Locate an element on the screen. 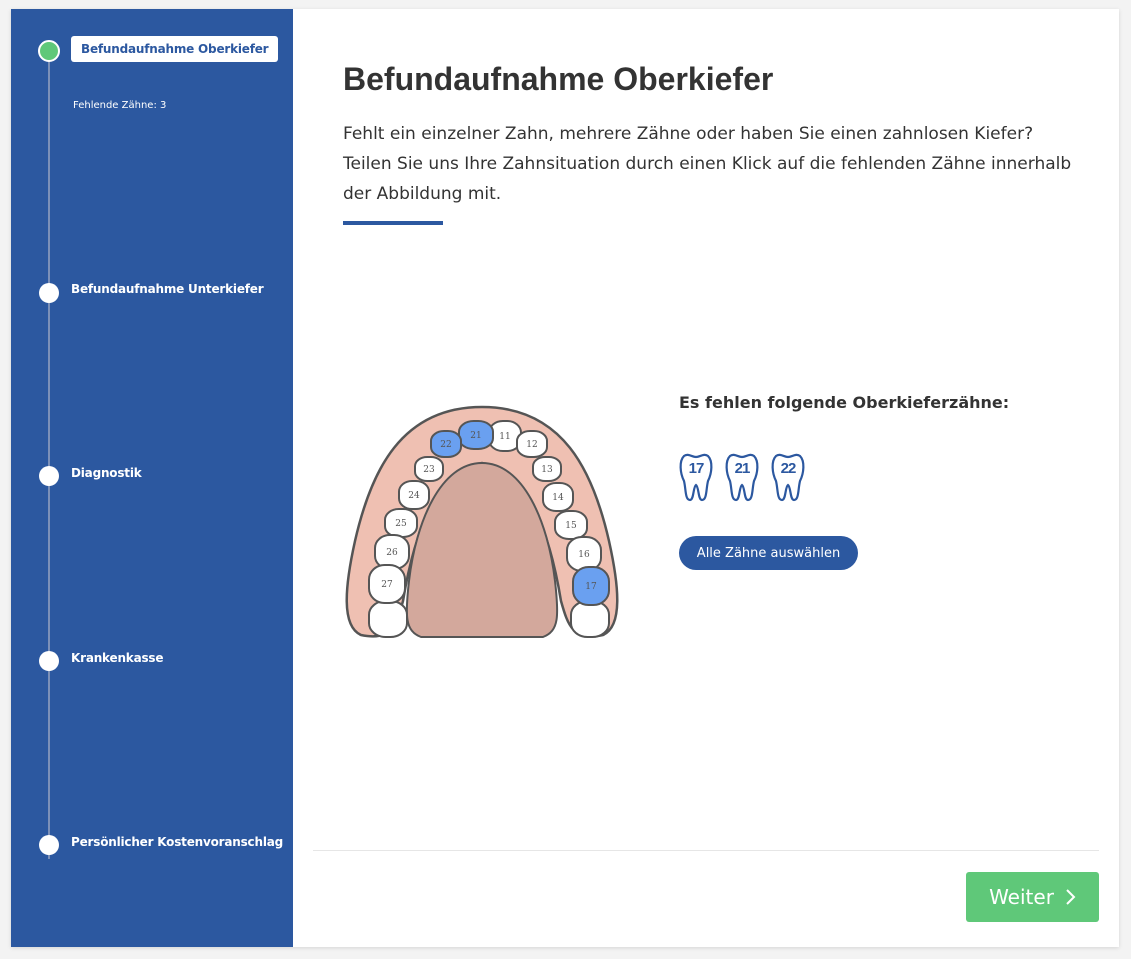 This screenshot has width=1131, height=959. missing-tooth-chip: 22 is located at coordinates (788, 478).